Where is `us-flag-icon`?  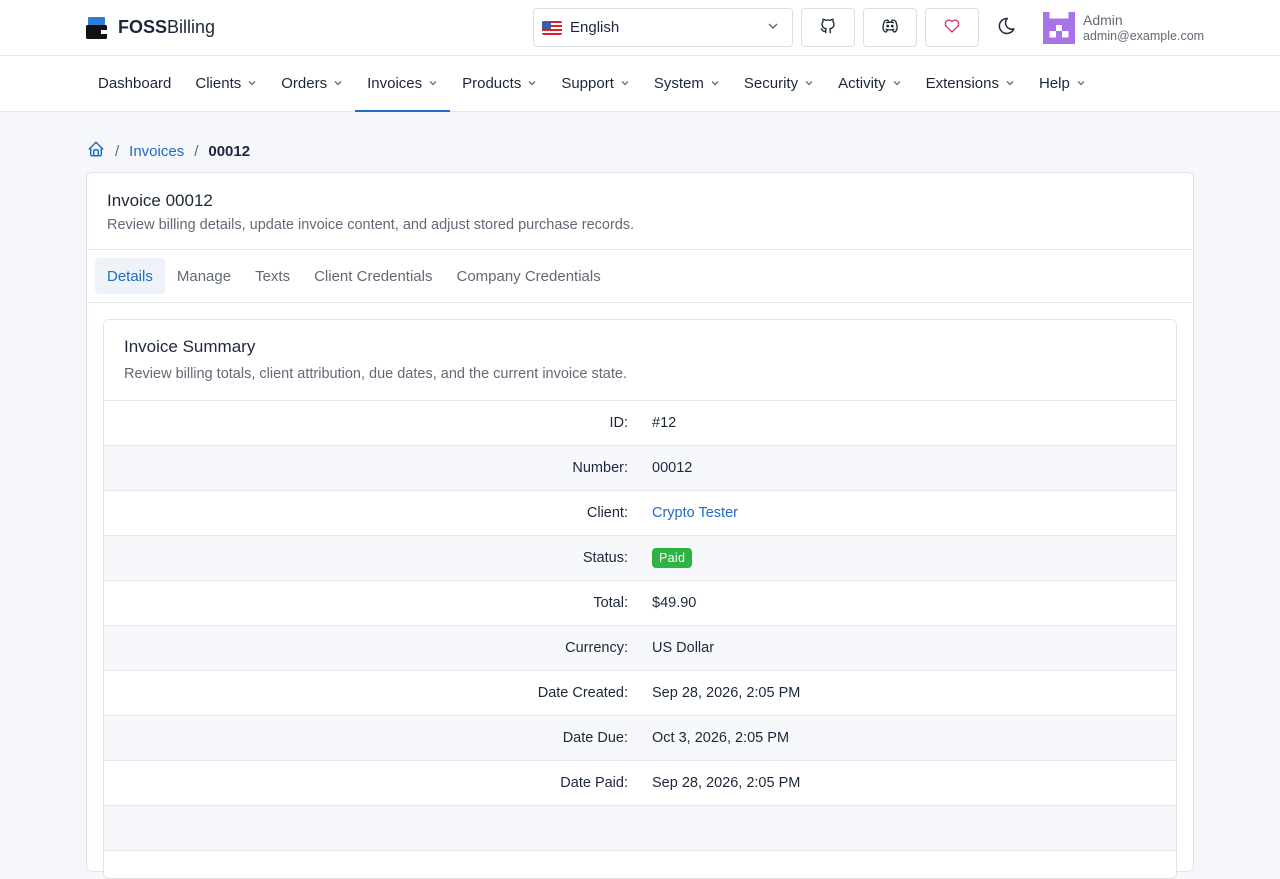 us-flag-icon is located at coordinates (552, 27).